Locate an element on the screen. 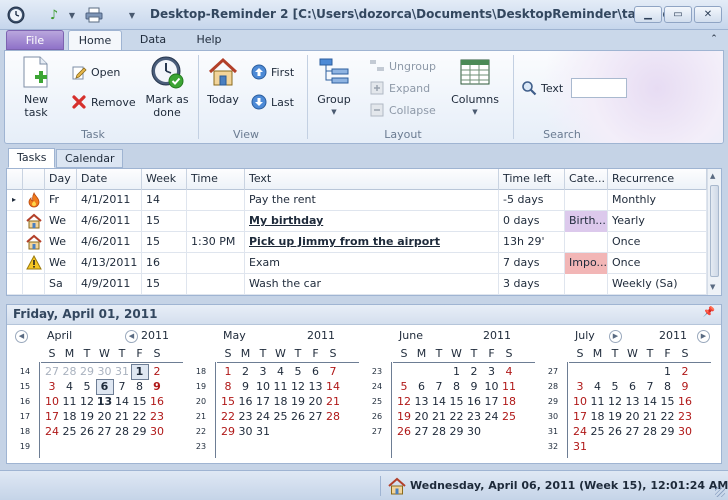 This screenshot has height=500, width=728. column-header-day: Day is located at coordinates (61, 179).